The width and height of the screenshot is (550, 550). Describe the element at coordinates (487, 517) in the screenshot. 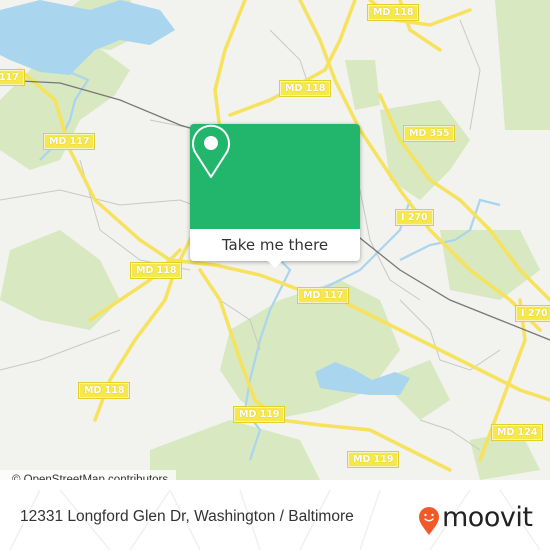

I see `moovit-wordmark: moovit` at that location.